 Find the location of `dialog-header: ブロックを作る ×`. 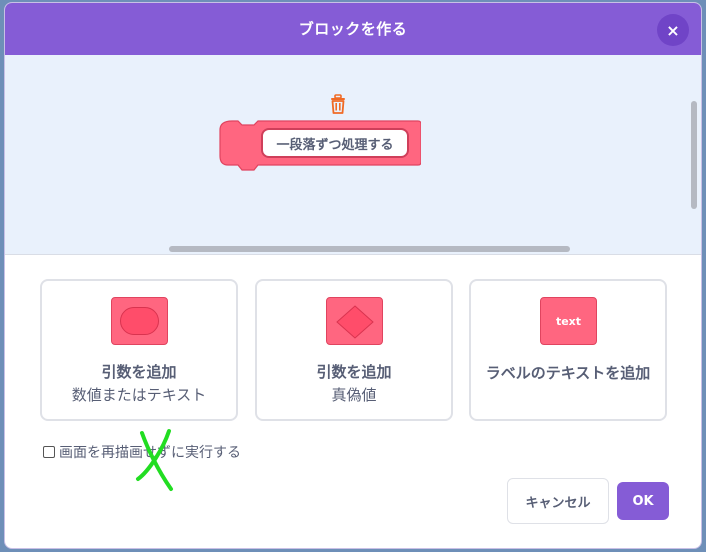

dialog-header: ブロックを作る × is located at coordinates (353, 29).